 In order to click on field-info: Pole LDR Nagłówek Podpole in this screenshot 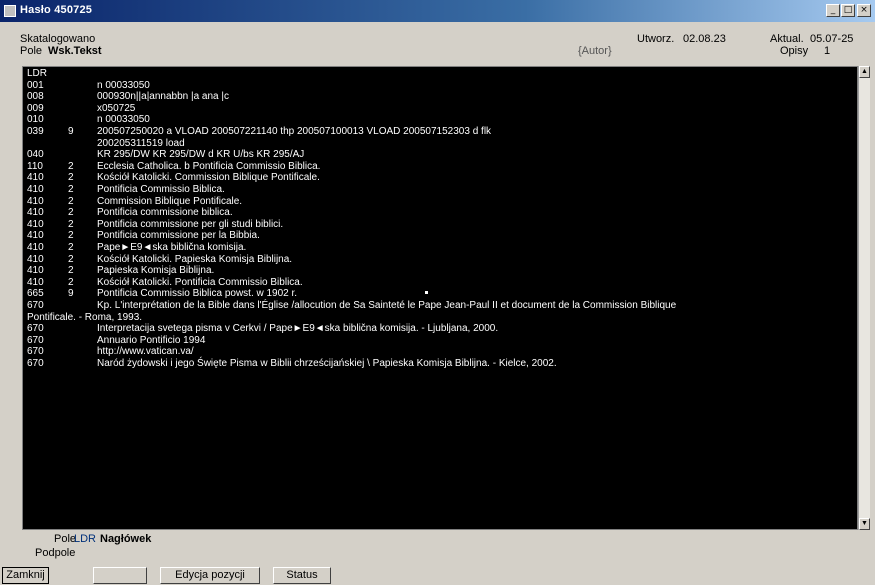, I will do `click(437, 547)`.